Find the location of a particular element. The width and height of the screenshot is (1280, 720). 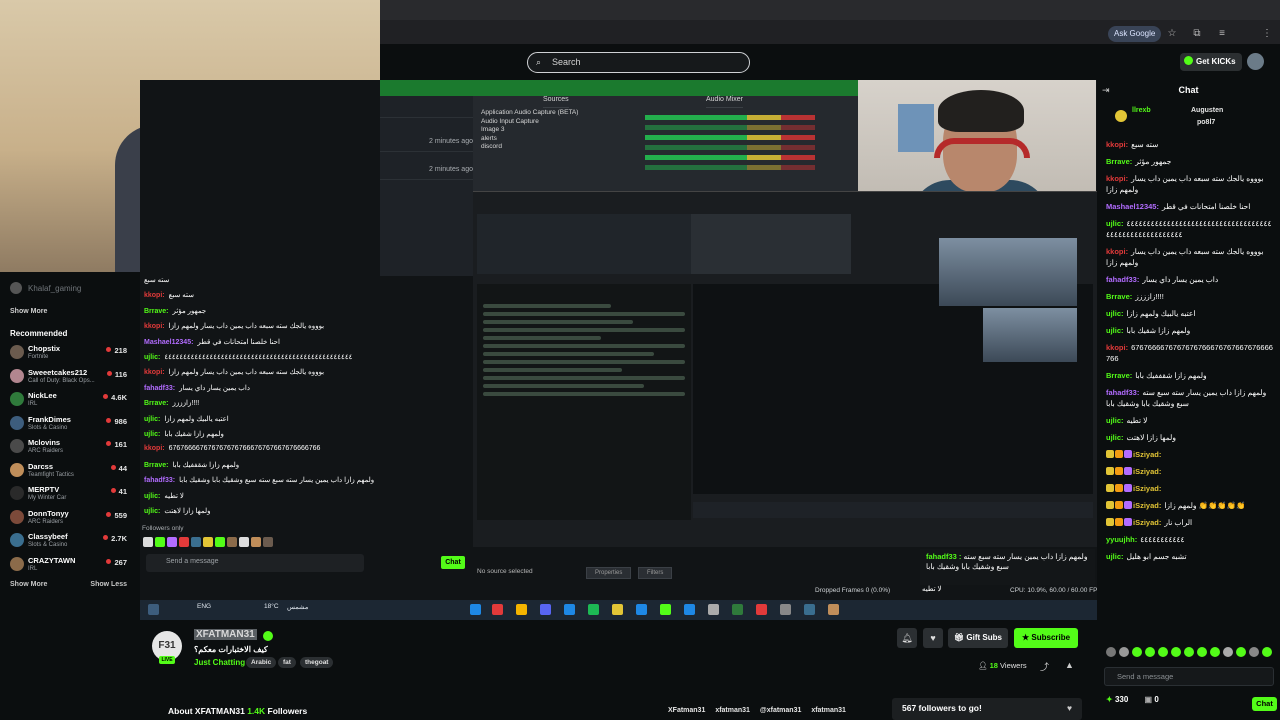

overlay-chat-line: ujlic: ولمها زازا لاهتت is located at coordinates (177, 511).